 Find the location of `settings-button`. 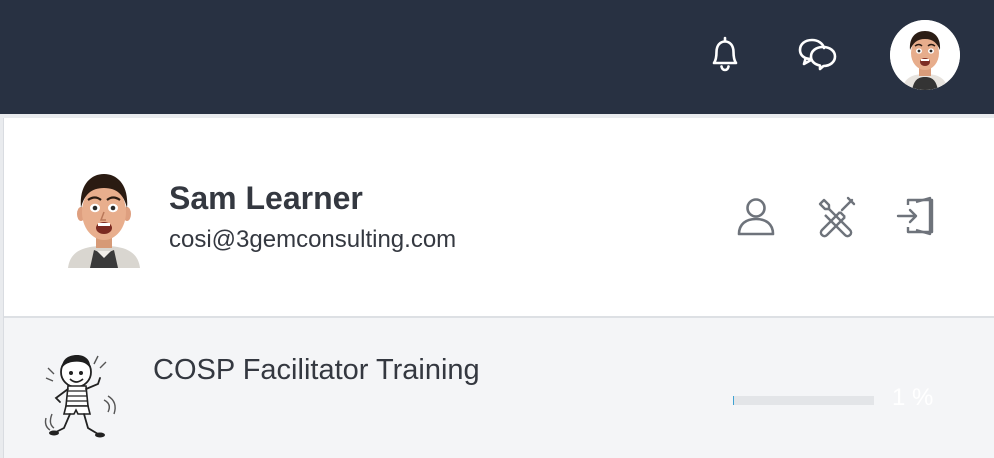

settings-button is located at coordinates (836, 216).